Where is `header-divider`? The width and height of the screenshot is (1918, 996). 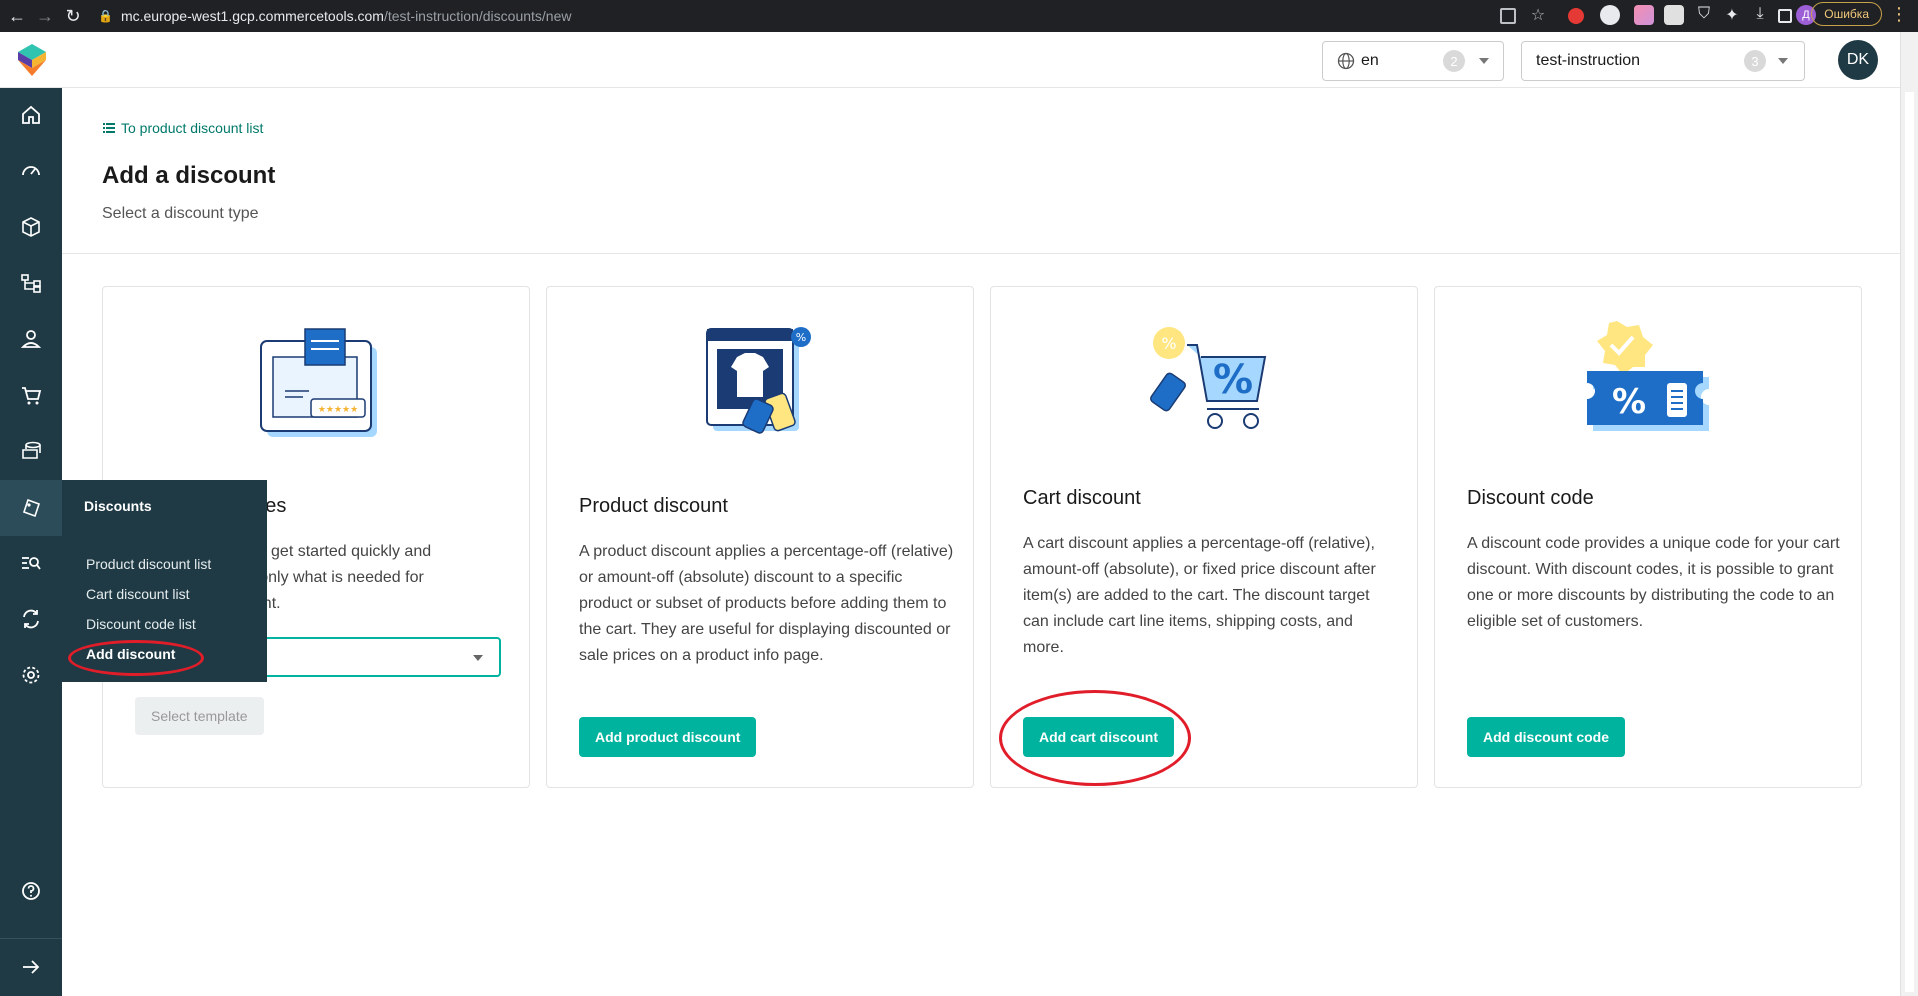
header-divider is located at coordinates (981, 253).